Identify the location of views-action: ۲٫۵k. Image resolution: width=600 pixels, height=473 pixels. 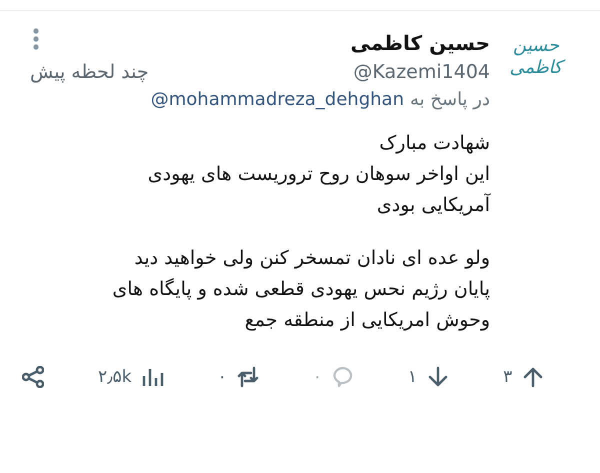
(131, 377).